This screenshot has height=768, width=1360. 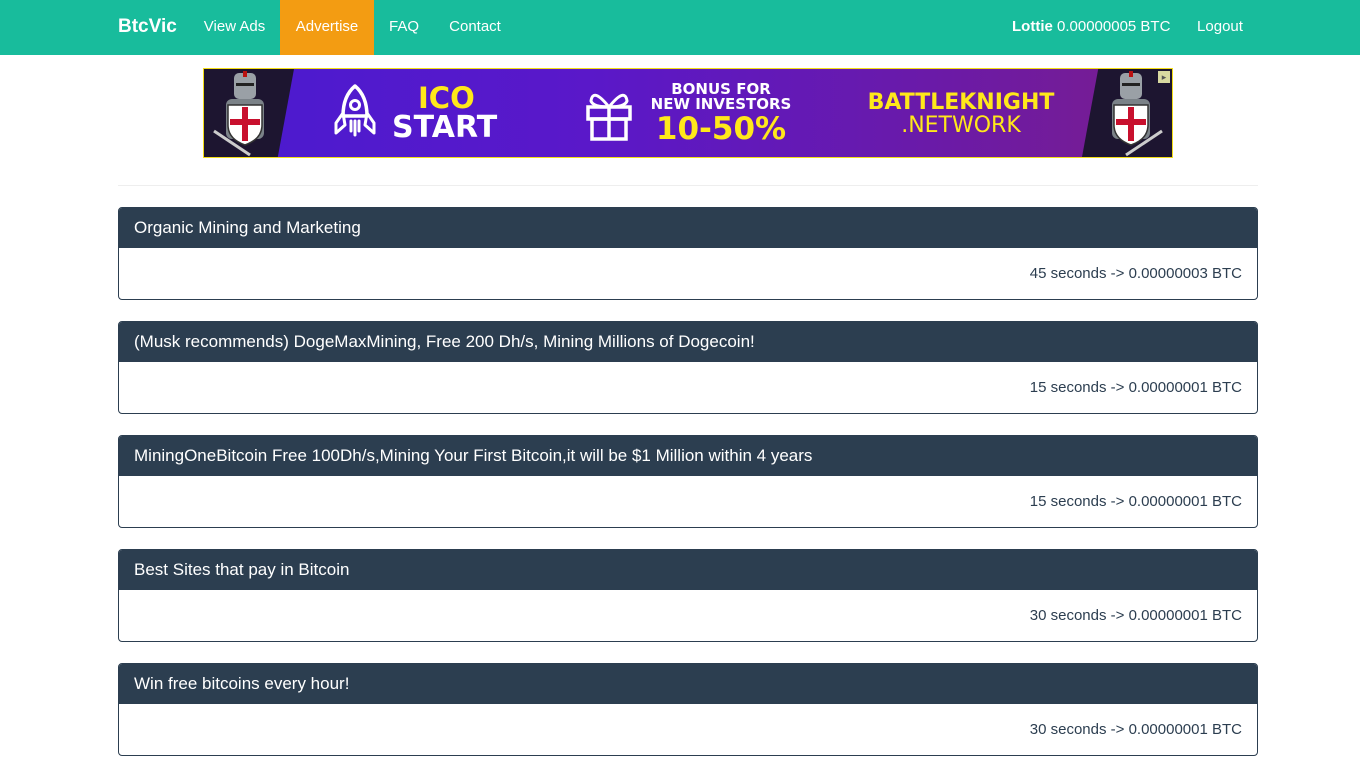 What do you see at coordinates (446, 98) in the screenshot?
I see `banner-ico-line1: ICO` at bounding box center [446, 98].